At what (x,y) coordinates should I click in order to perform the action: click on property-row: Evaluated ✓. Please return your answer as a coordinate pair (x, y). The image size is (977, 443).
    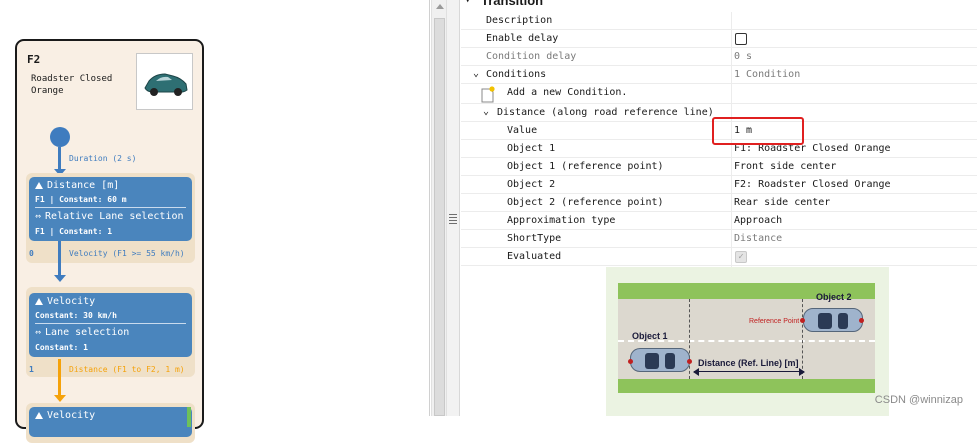
    Looking at the image, I should click on (719, 257).